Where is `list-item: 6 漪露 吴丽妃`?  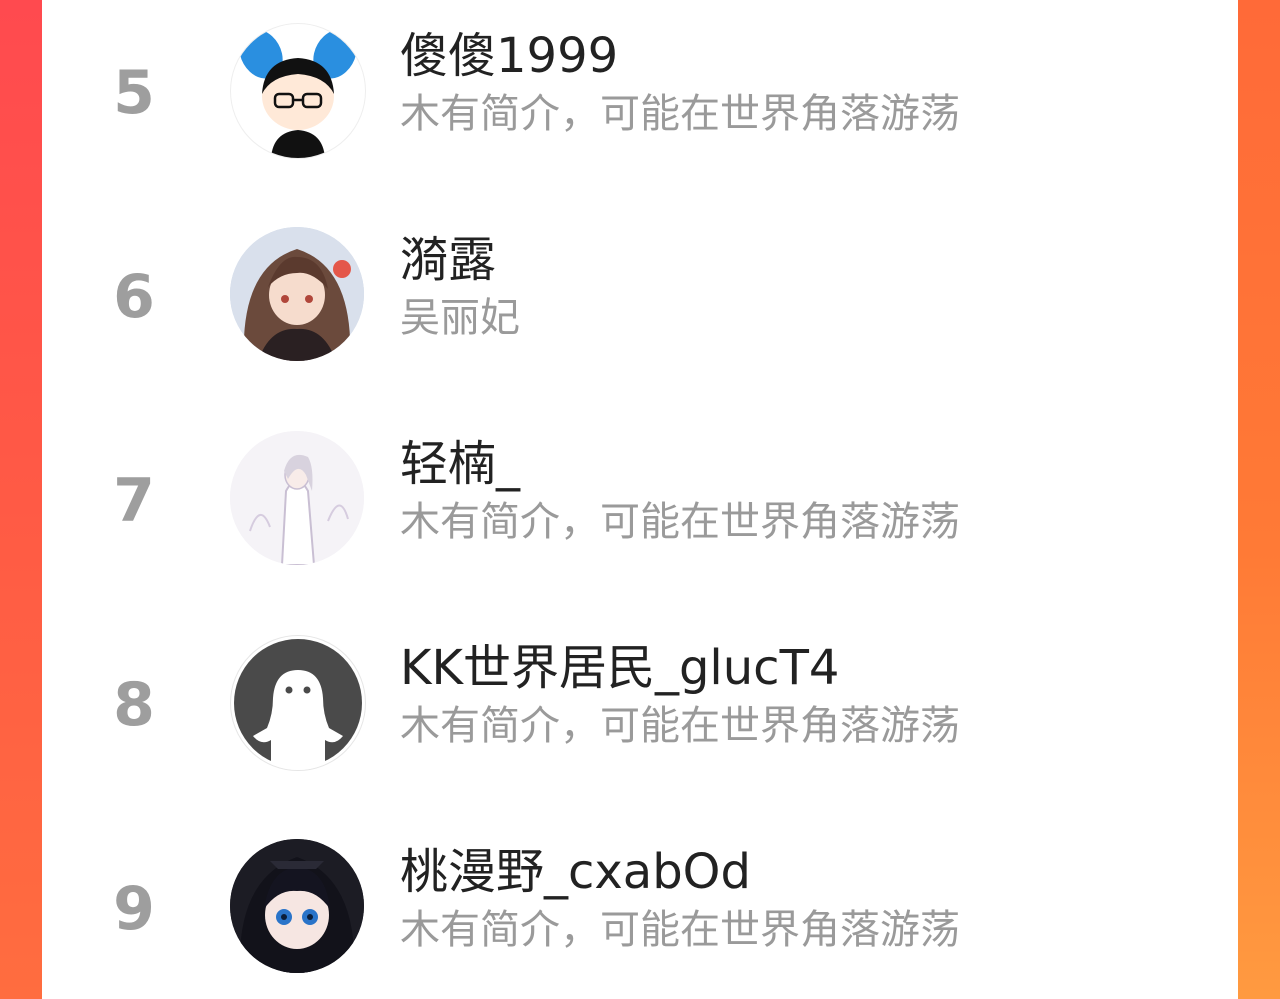
list-item: 6 漪露 吴丽妃 is located at coordinates (640, 297).